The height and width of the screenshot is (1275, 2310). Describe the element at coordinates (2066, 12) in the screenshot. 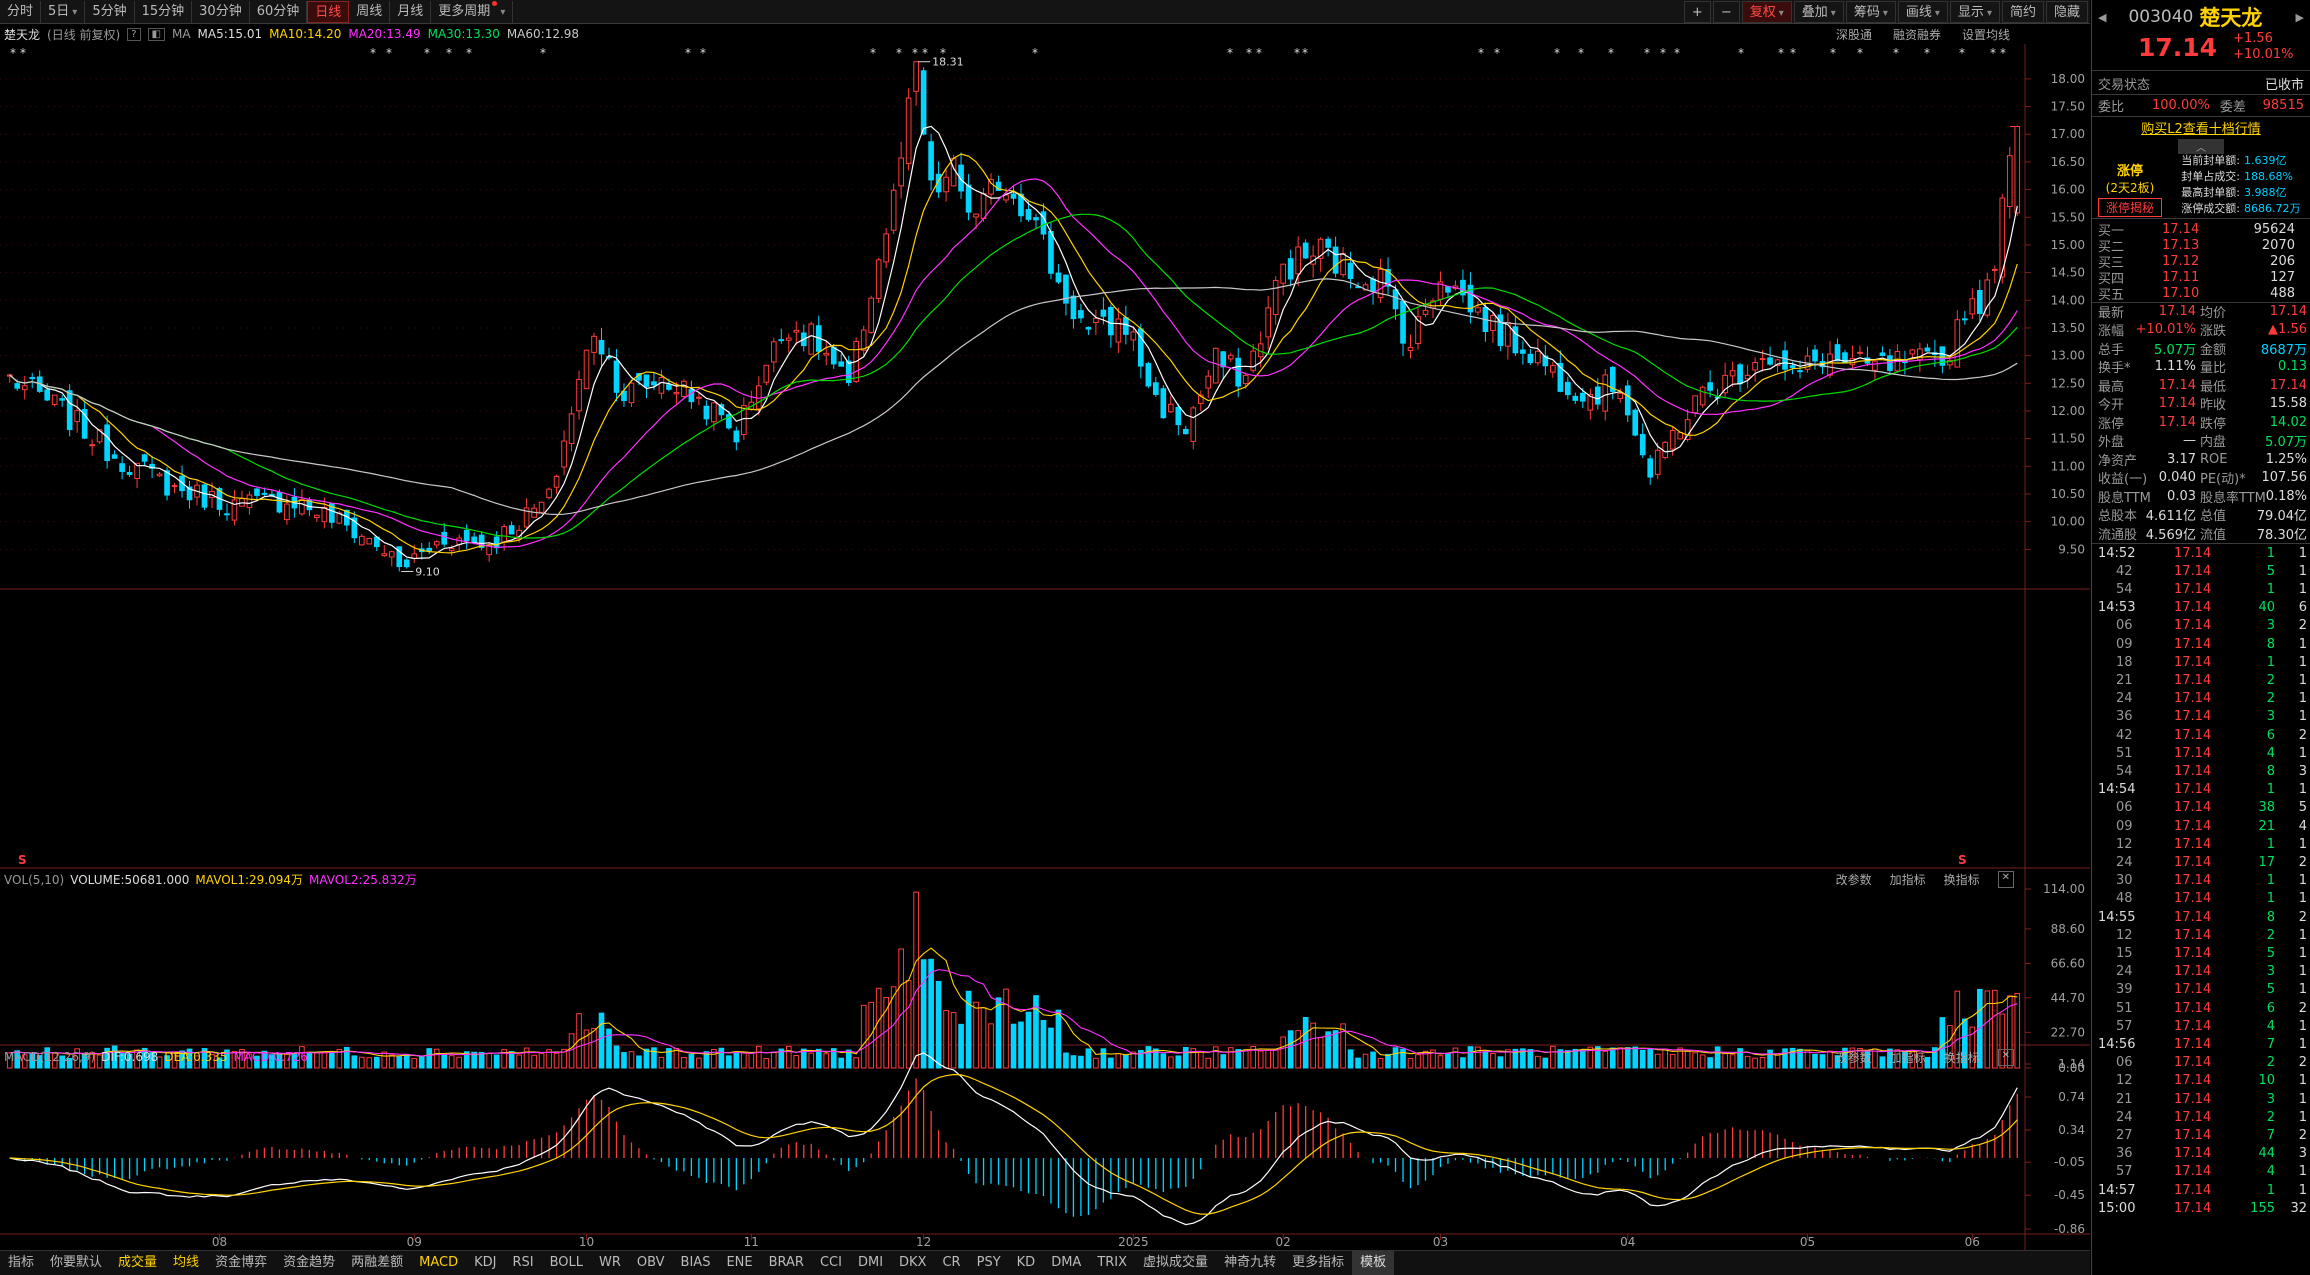

I see `toolbar-btn-8: 隐藏` at that location.